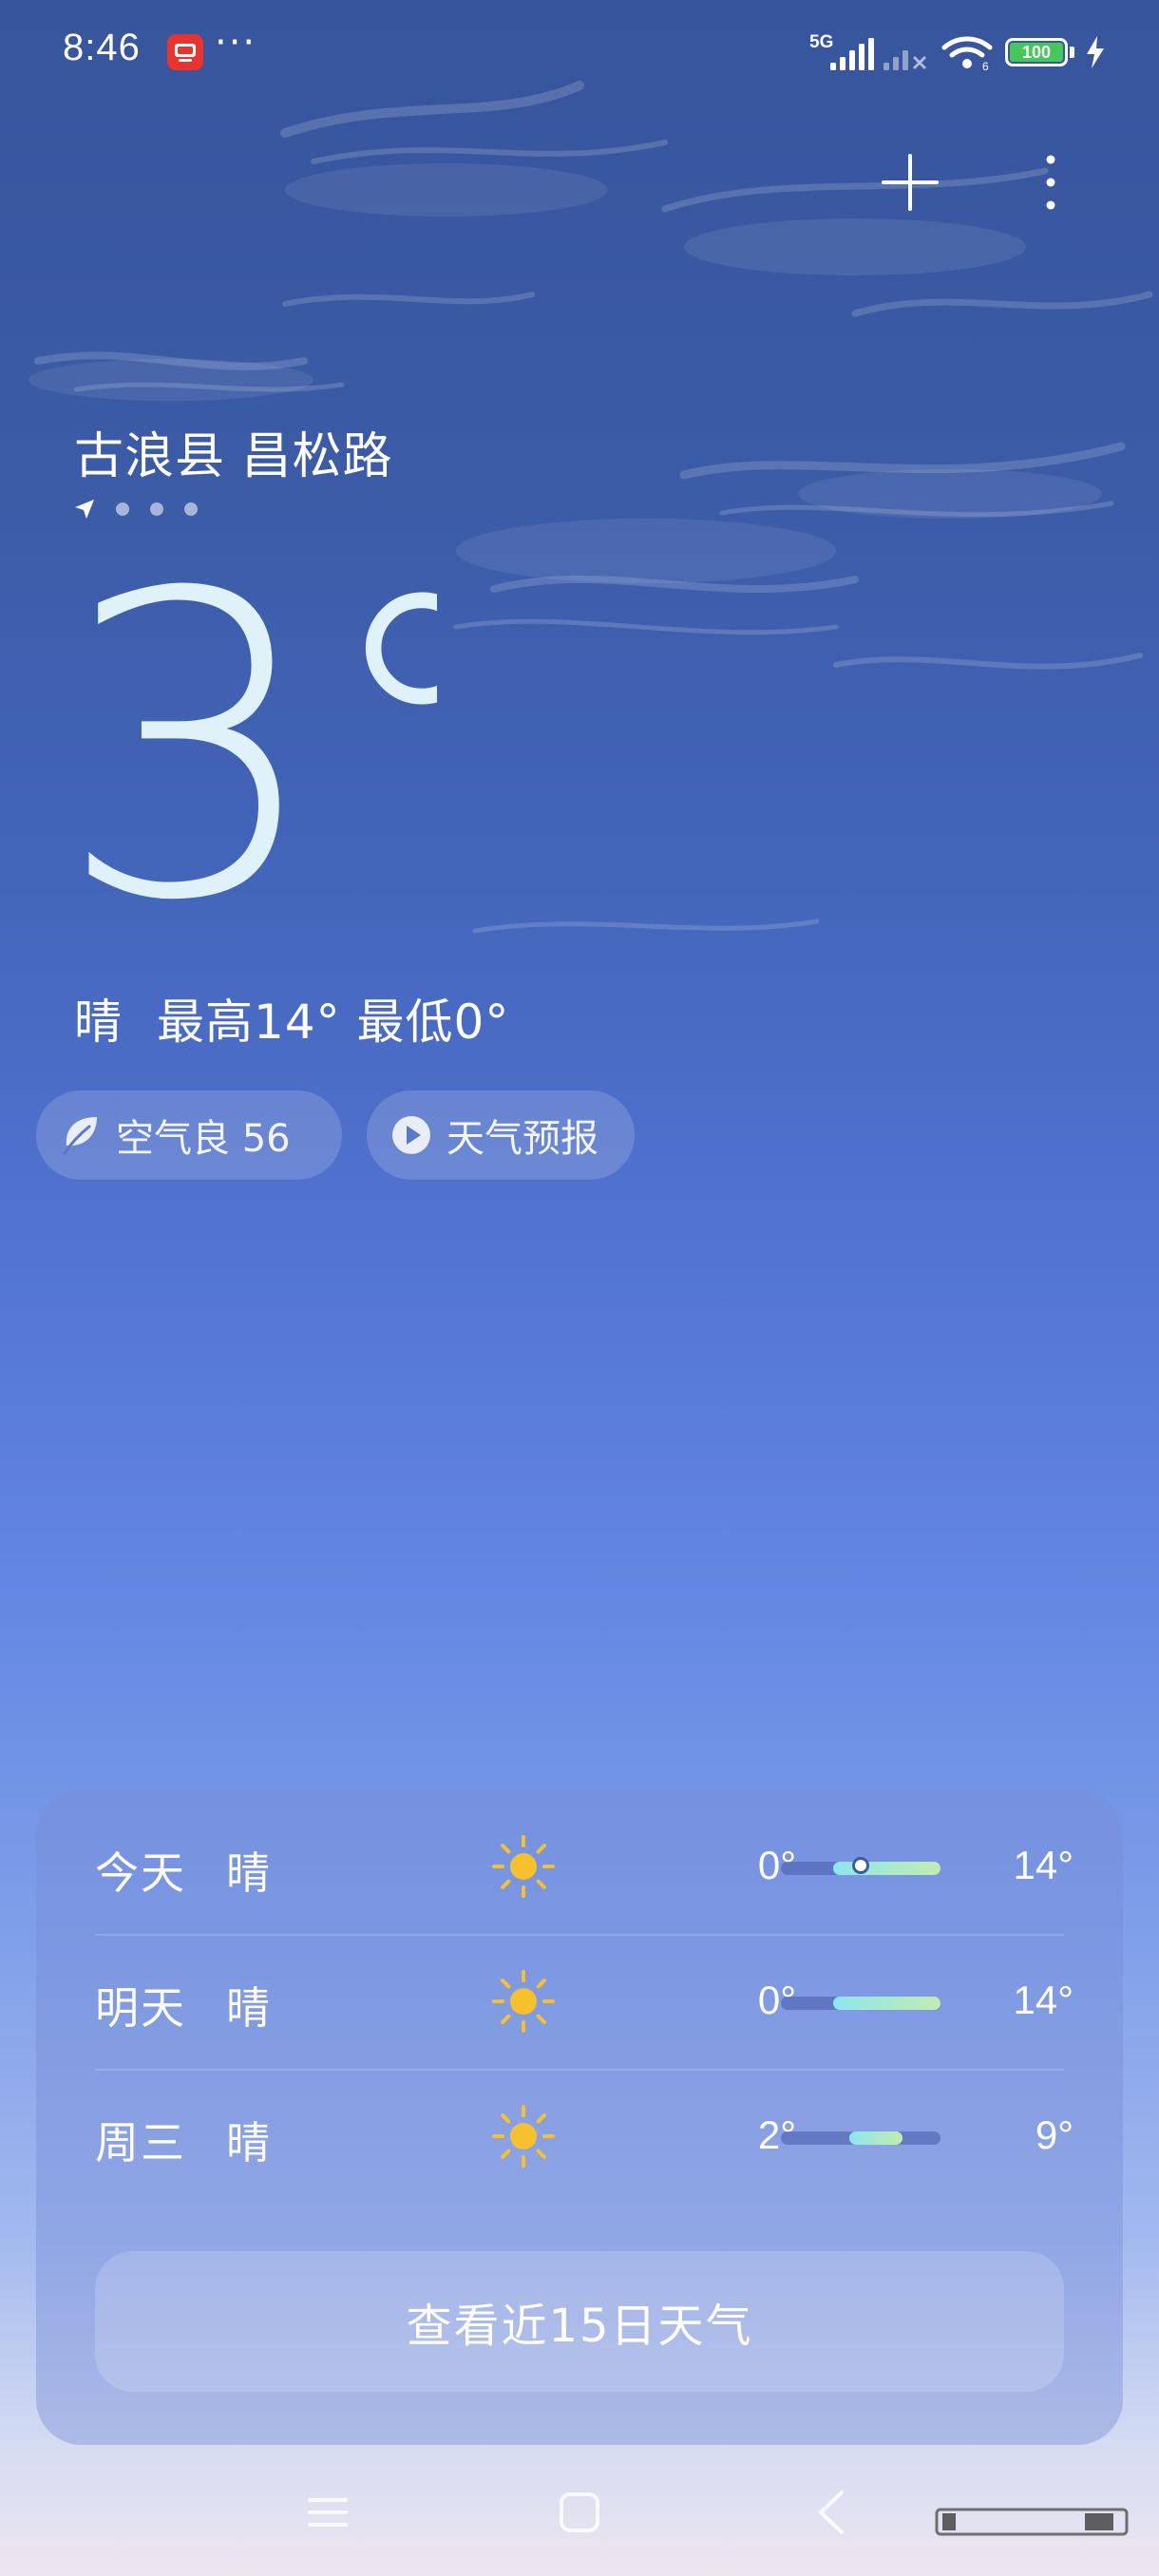 The height and width of the screenshot is (2576, 1159). I want to click on forecast-high-temp: 9°, so click(1054, 2134).